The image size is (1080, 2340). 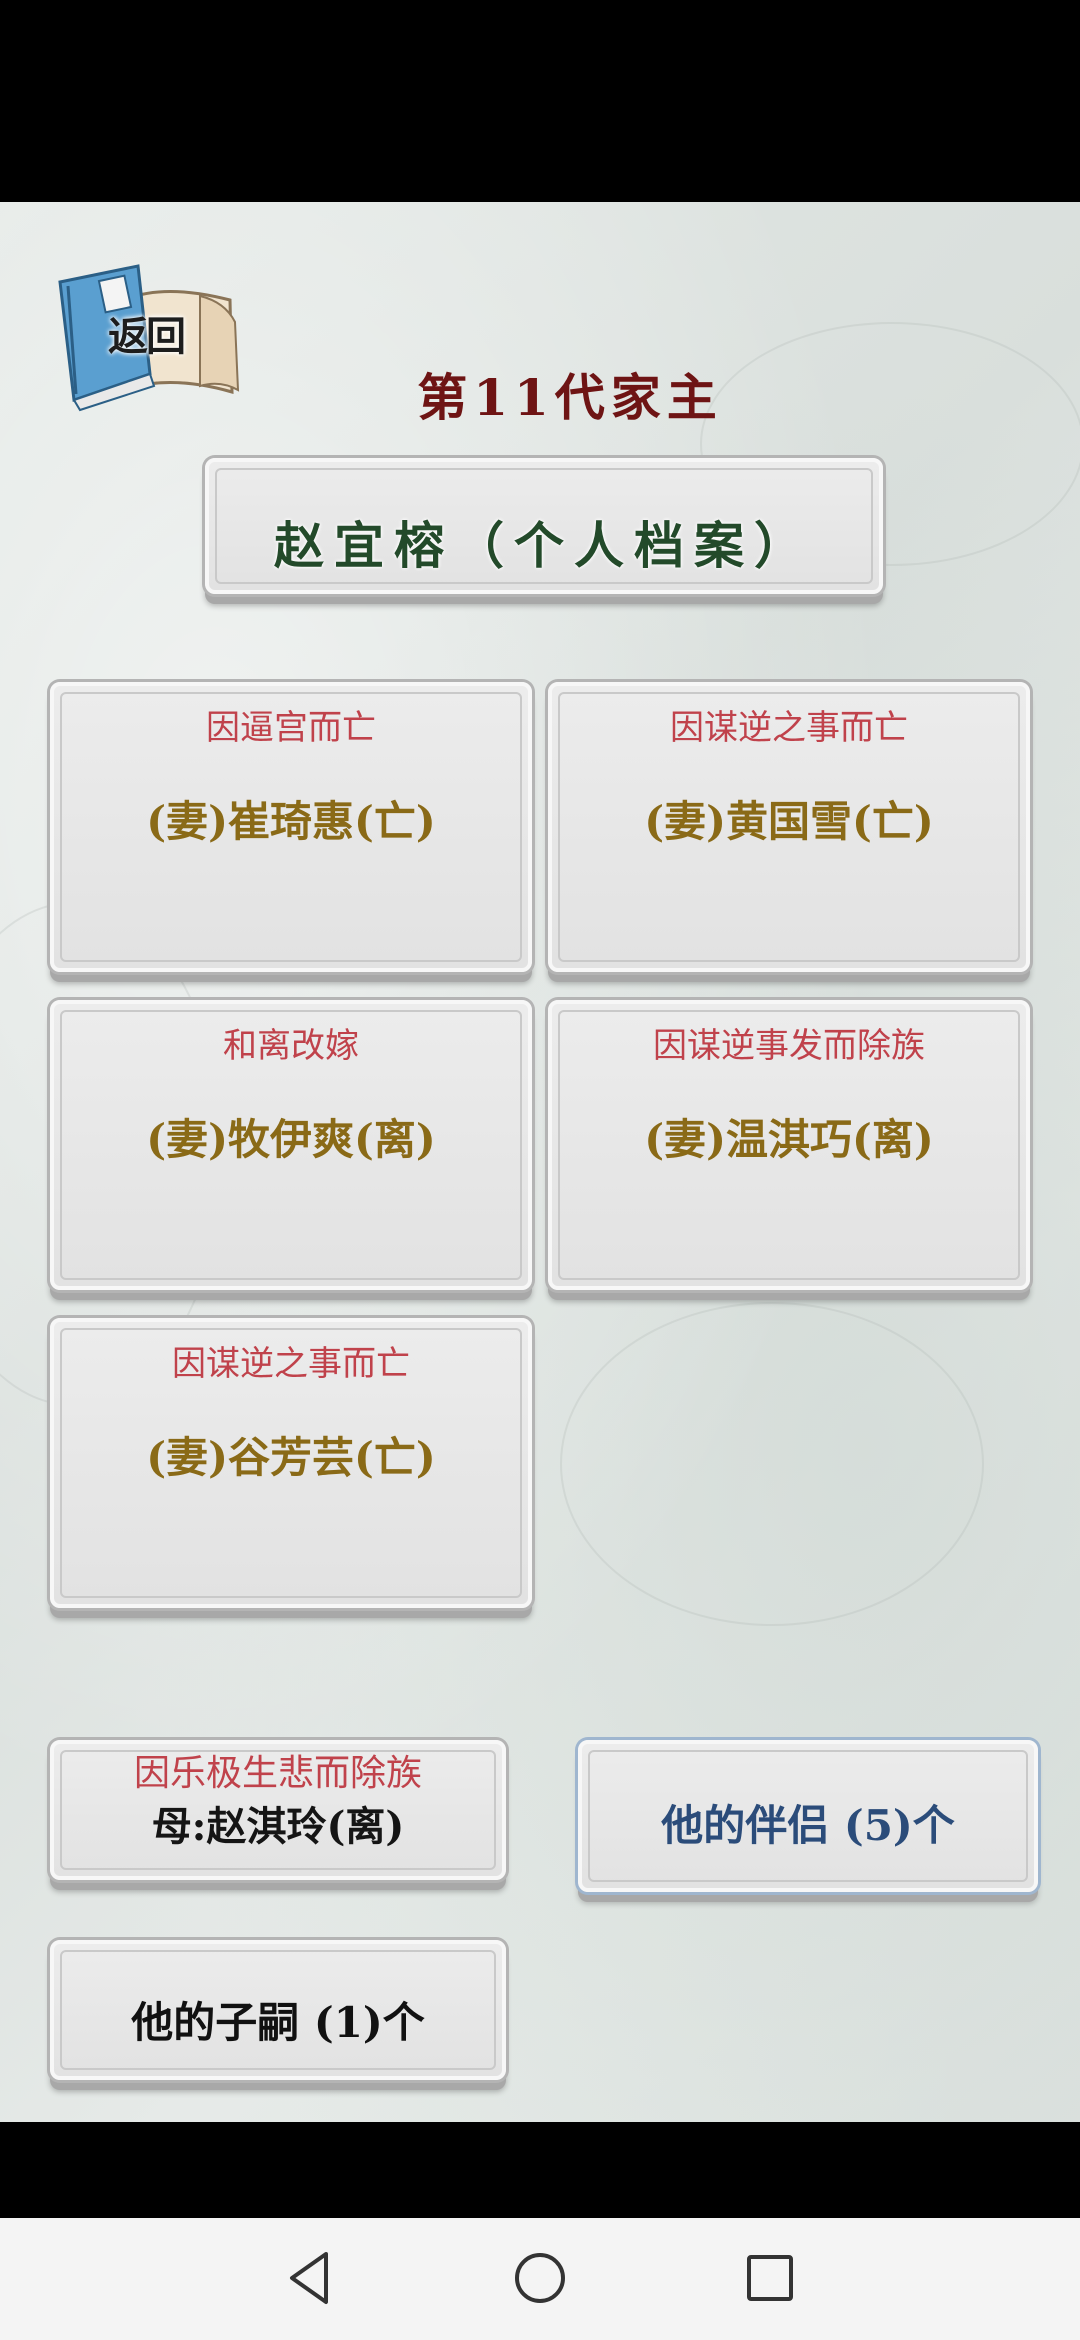 What do you see at coordinates (789, 821) in the screenshot?
I see `spouse-name: (妻)黄国雪(亡)` at bounding box center [789, 821].